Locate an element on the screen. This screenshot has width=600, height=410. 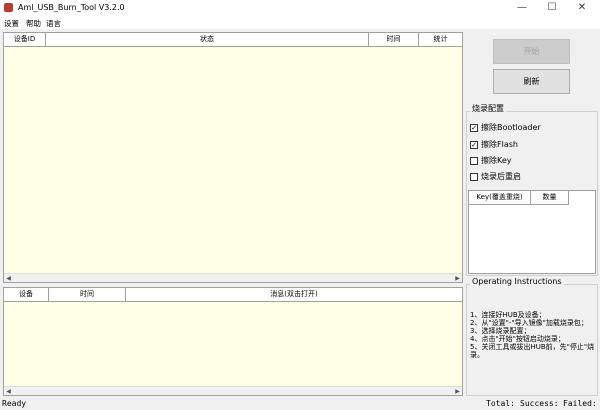
col-time: 时间 is located at coordinates (394, 40).